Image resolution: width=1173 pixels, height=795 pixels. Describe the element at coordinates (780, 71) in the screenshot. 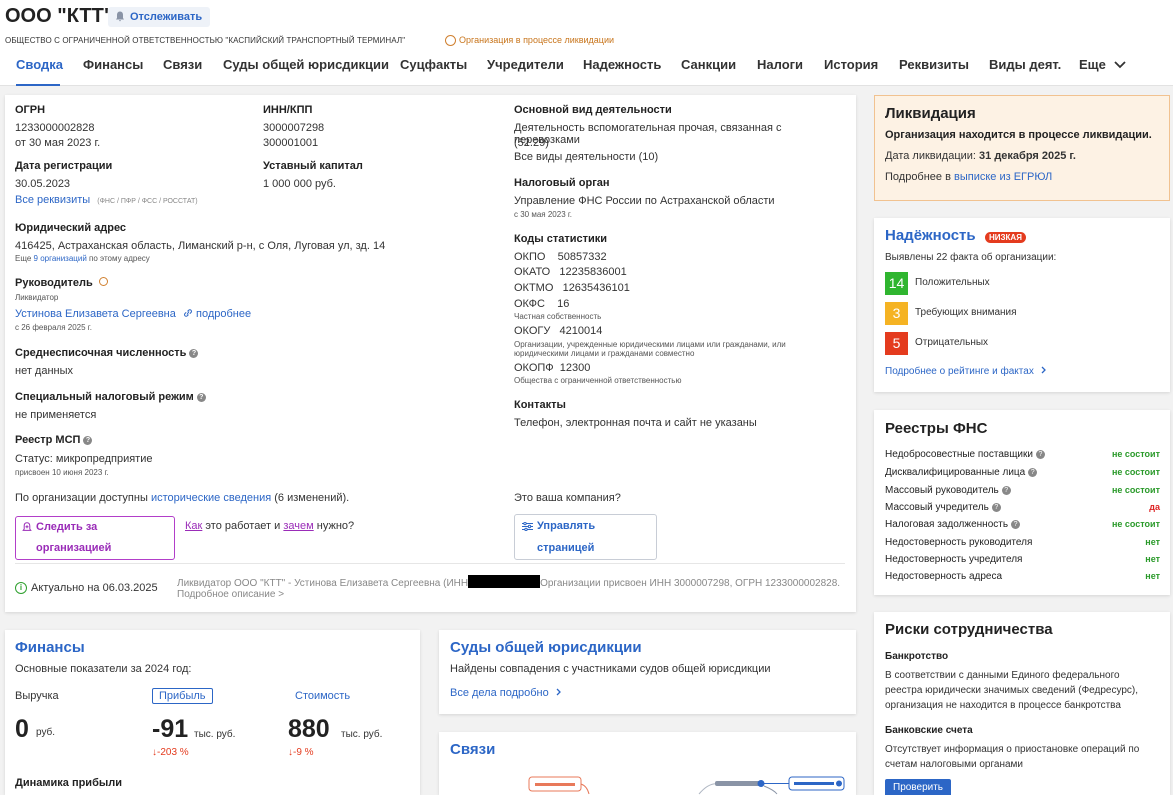

I see `tab-taxes: Налоги` at that location.